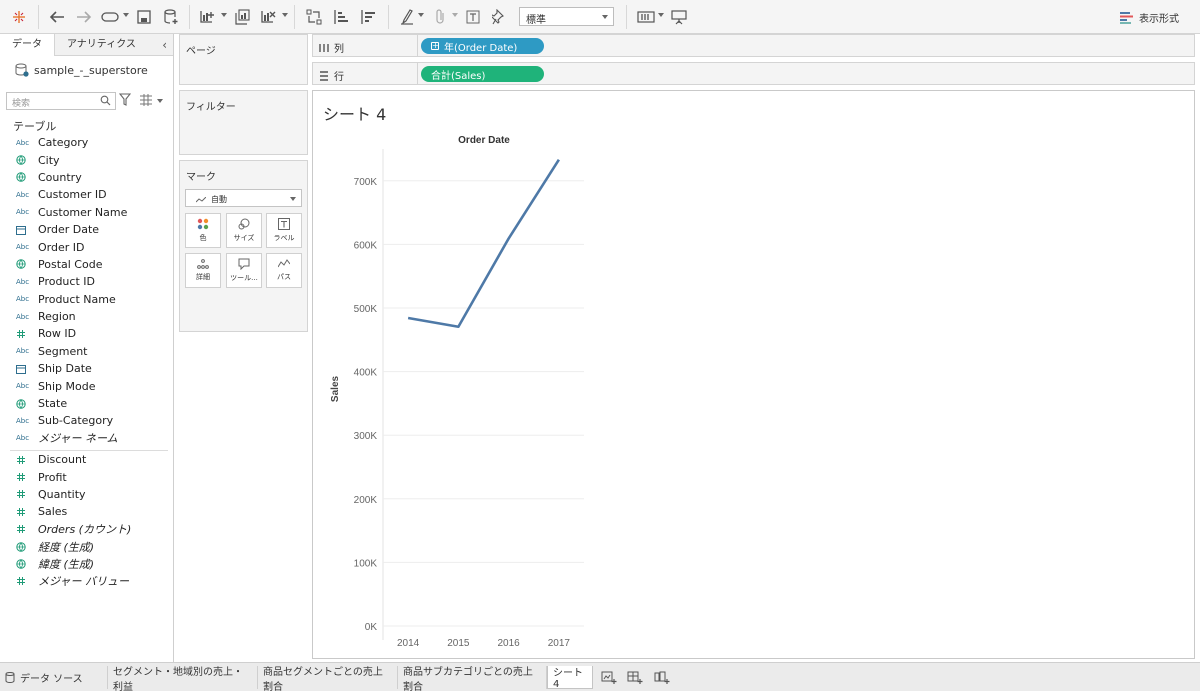 The height and width of the screenshot is (693, 1200). I want to click on tab-sheet-product-segment: 商品セグメントごとの売上割合, so click(328, 679).